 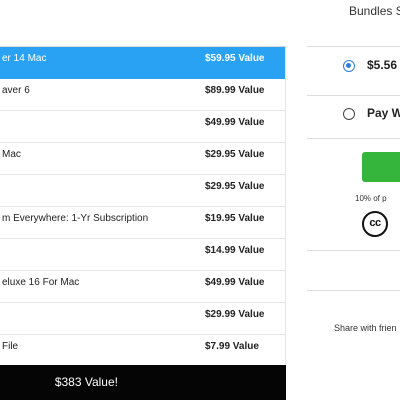 What do you see at coordinates (349, 66) in the screenshot?
I see `price-option-radio` at bounding box center [349, 66].